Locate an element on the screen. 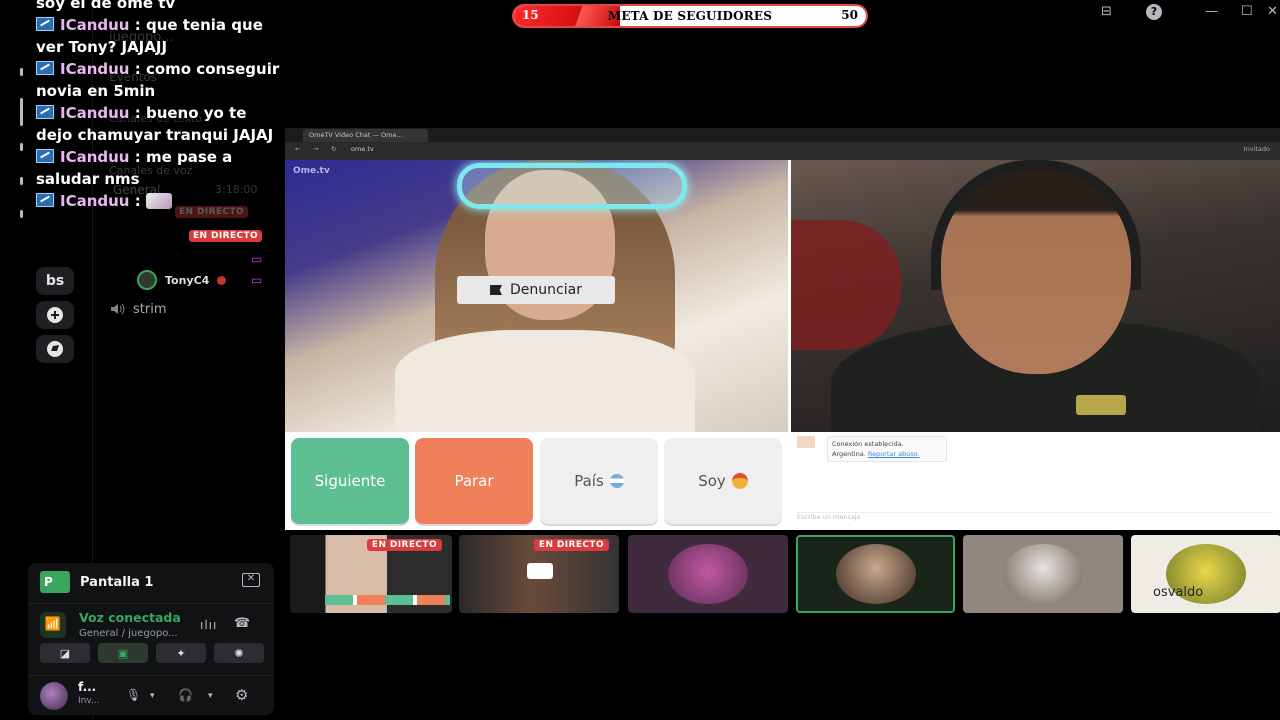 This screenshot has height=720, width=1280. goal-target: 50 is located at coordinates (849, 15).